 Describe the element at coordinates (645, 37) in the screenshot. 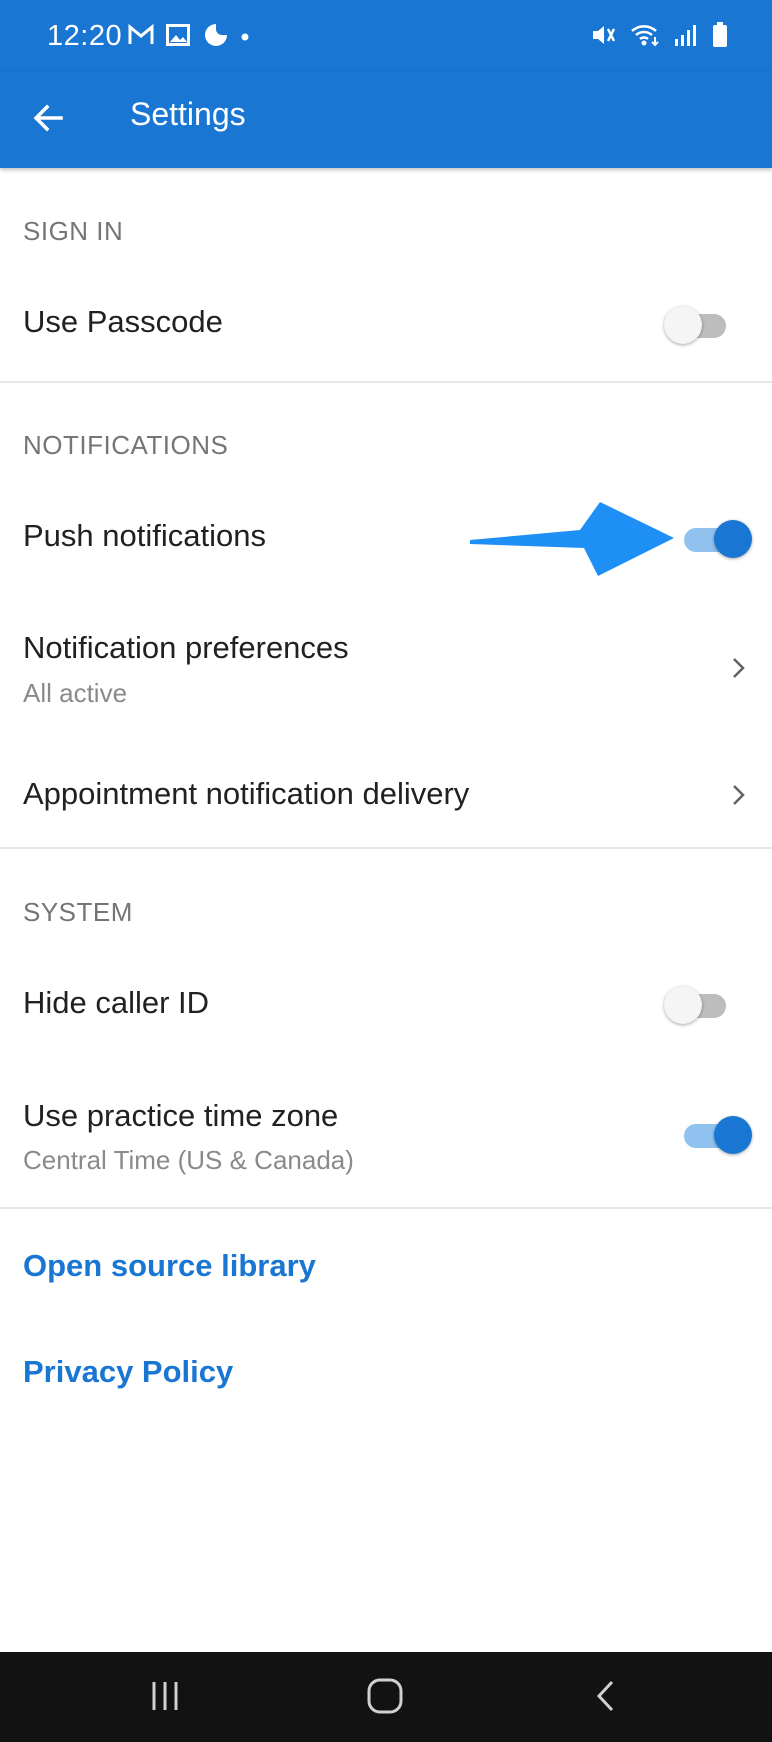

I see `wifi-icon` at that location.